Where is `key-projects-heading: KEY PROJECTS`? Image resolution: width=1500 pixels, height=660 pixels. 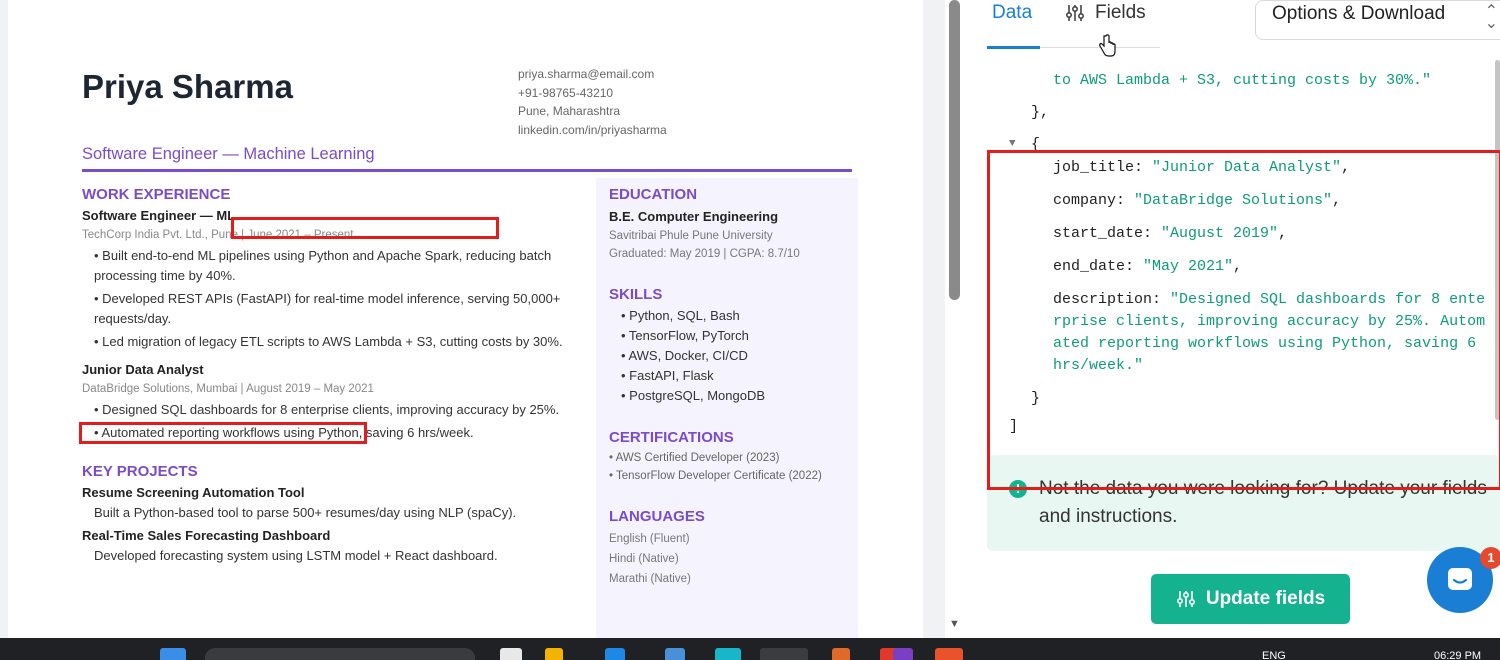 key-projects-heading: KEY PROJECTS is located at coordinates (140, 471).